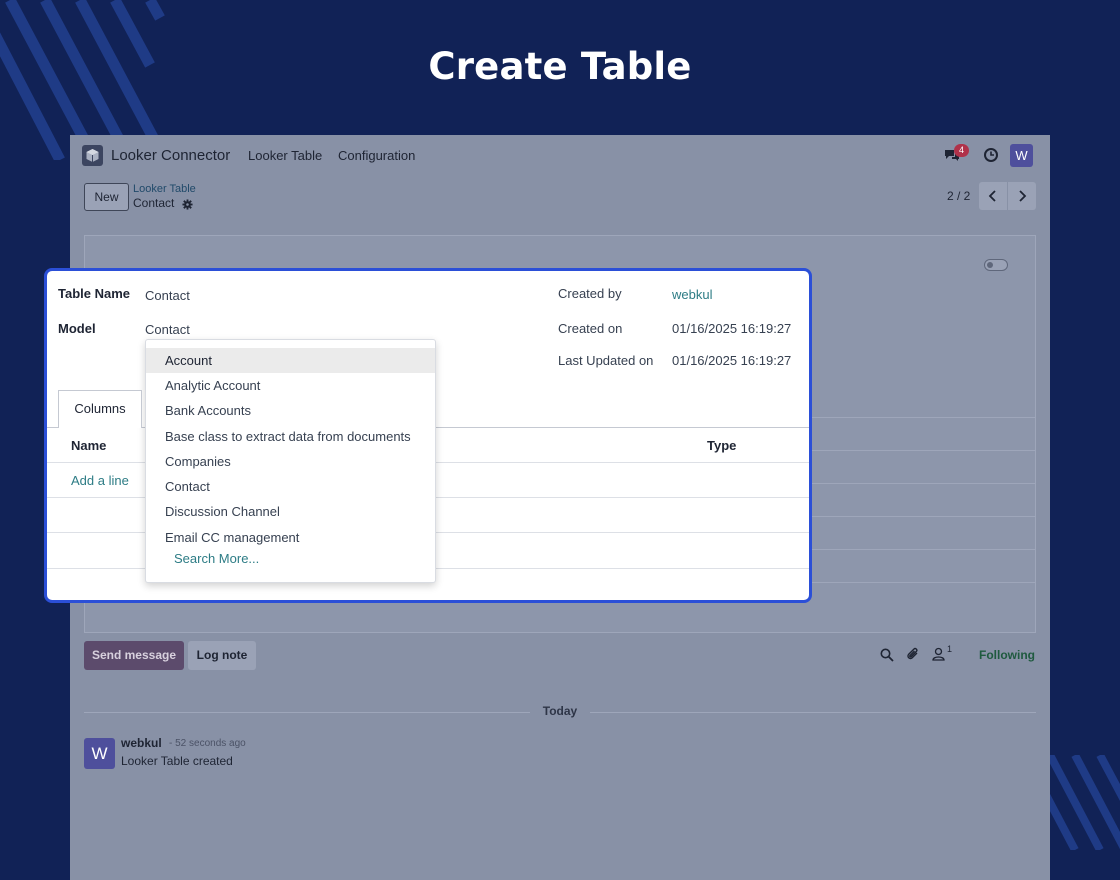 The image size is (1120, 880). What do you see at coordinates (961, 150) in the screenshot?
I see `chat-badge: 4` at bounding box center [961, 150].